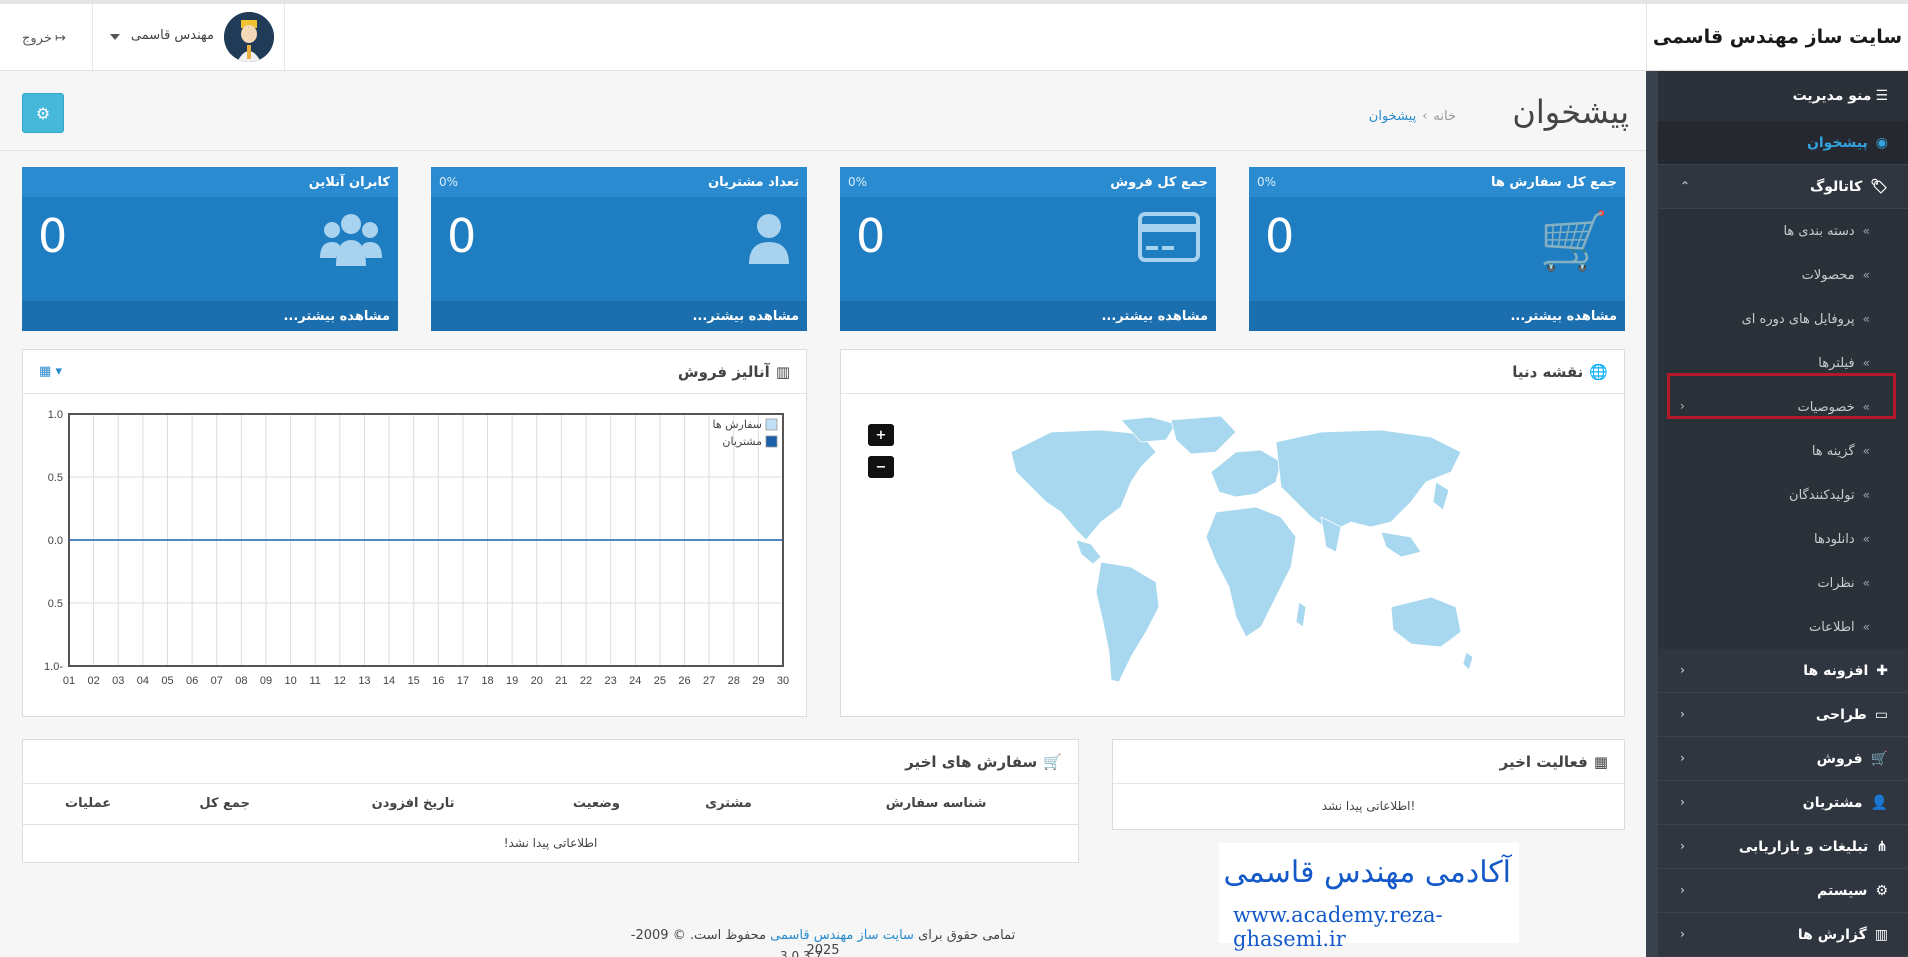 This screenshot has height=957, width=1908. What do you see at coordinates (1882, 846) in the screenshot?
I see `share-icon: ⋔` at bounding box center [1882, 846].